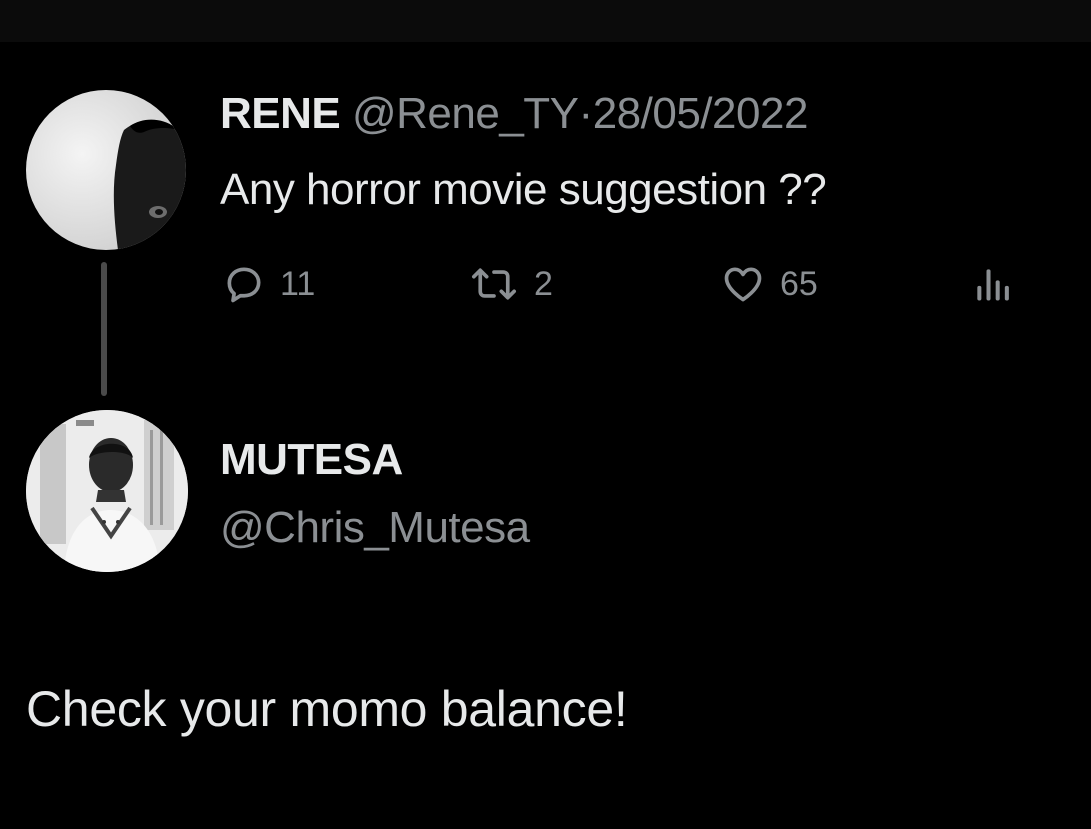 Image resolution: width=1091 pixels, height=829 pixels. I want to click on reply-button: 11, so click(268, 284).